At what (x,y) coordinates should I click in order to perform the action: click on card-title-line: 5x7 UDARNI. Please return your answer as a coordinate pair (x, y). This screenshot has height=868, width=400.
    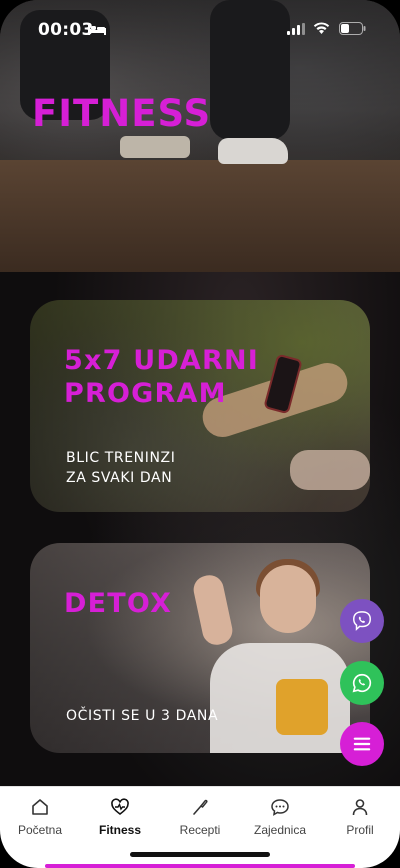
    Looking at the image, I should click on (162, 360).